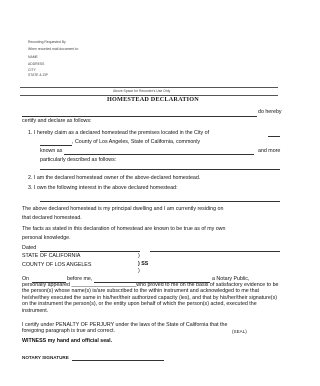  I want to click on city-continued-field, so click(56, 145).